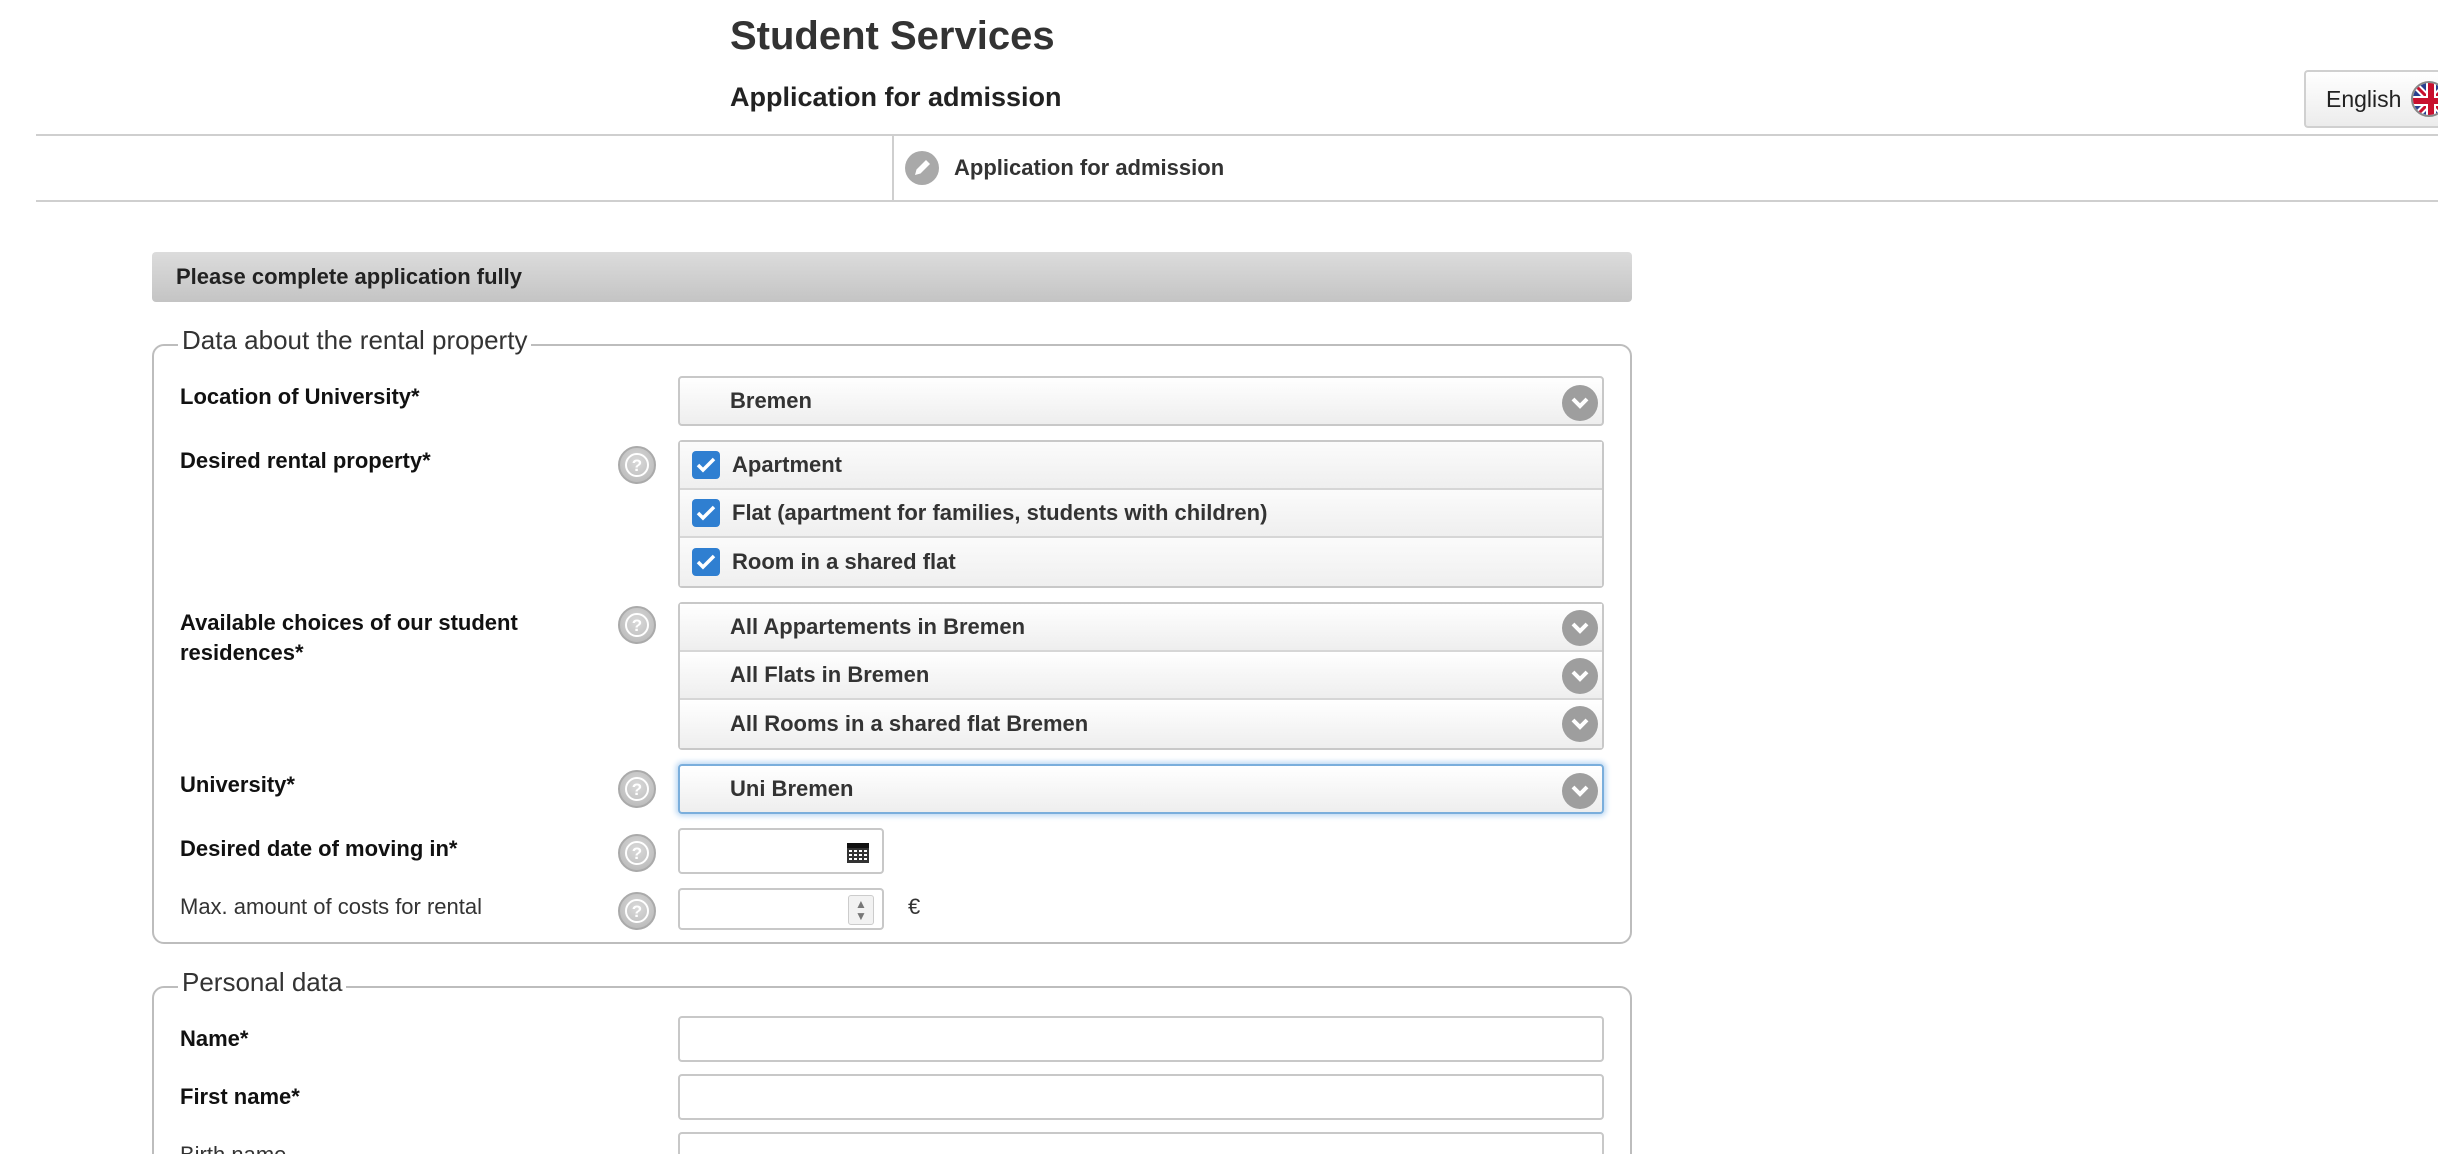  I want to click on currency-symbol: €, so click(914, 906).